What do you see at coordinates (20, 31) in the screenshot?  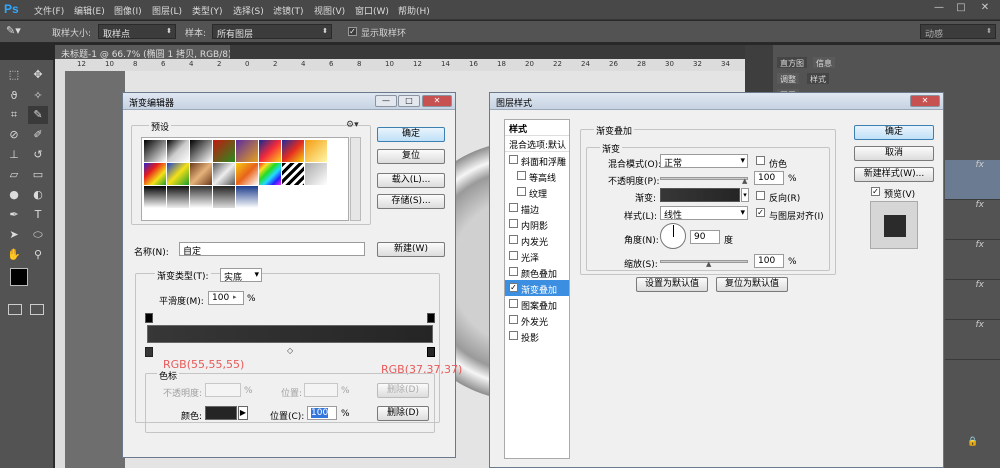 I see `eyedropper-tool-preset-icon: ✎▾` at bounding box center [20, 31].